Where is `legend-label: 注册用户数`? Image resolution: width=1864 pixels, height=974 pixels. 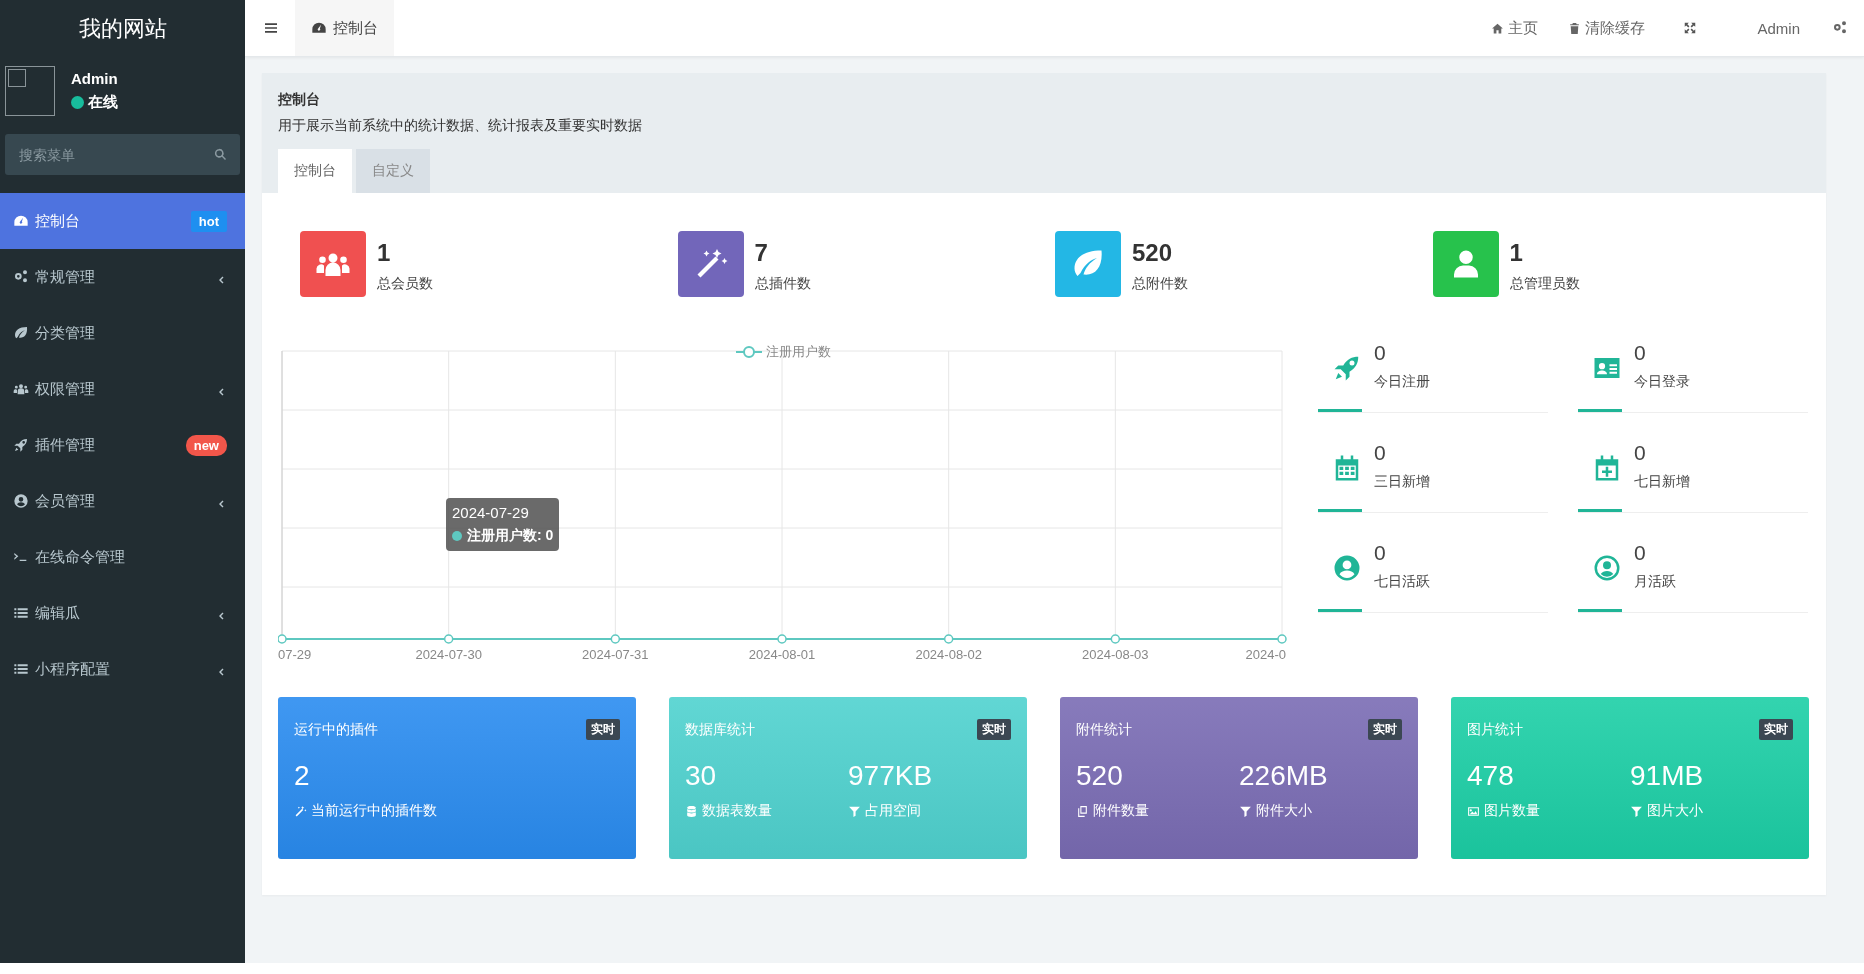
legend-label: 注册用户数 is located at coordinates (798, 352).